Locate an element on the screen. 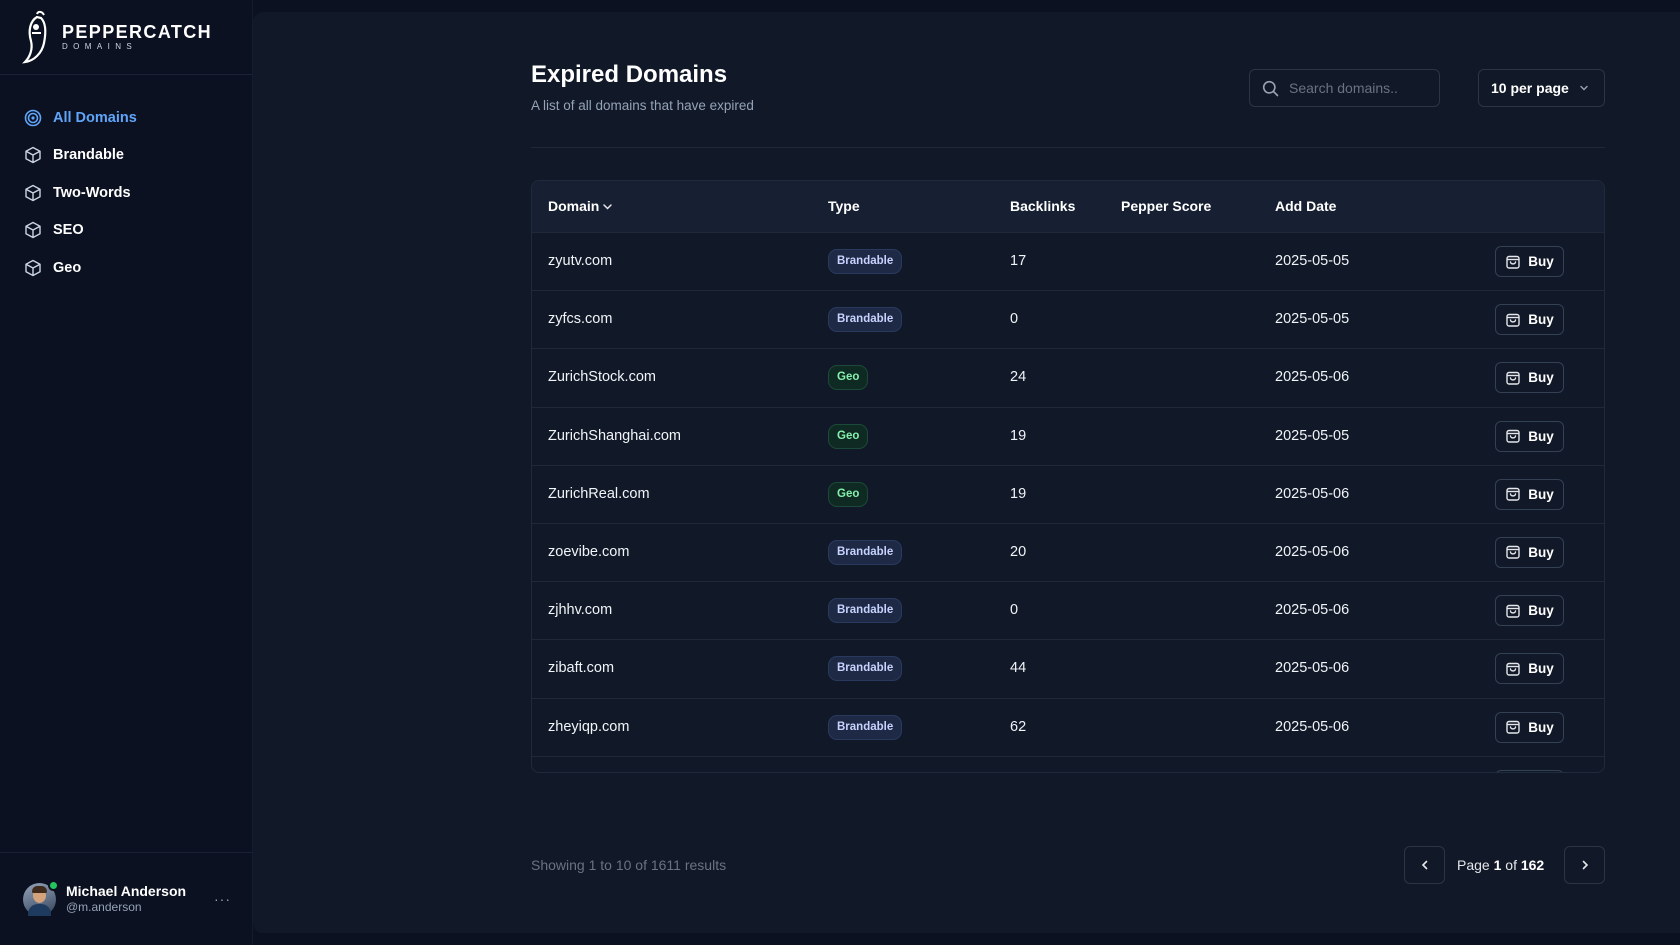  table-row: zoevibe.com Brandable 20 2025-05-06 Buy is located at coordinates (1068, 551).